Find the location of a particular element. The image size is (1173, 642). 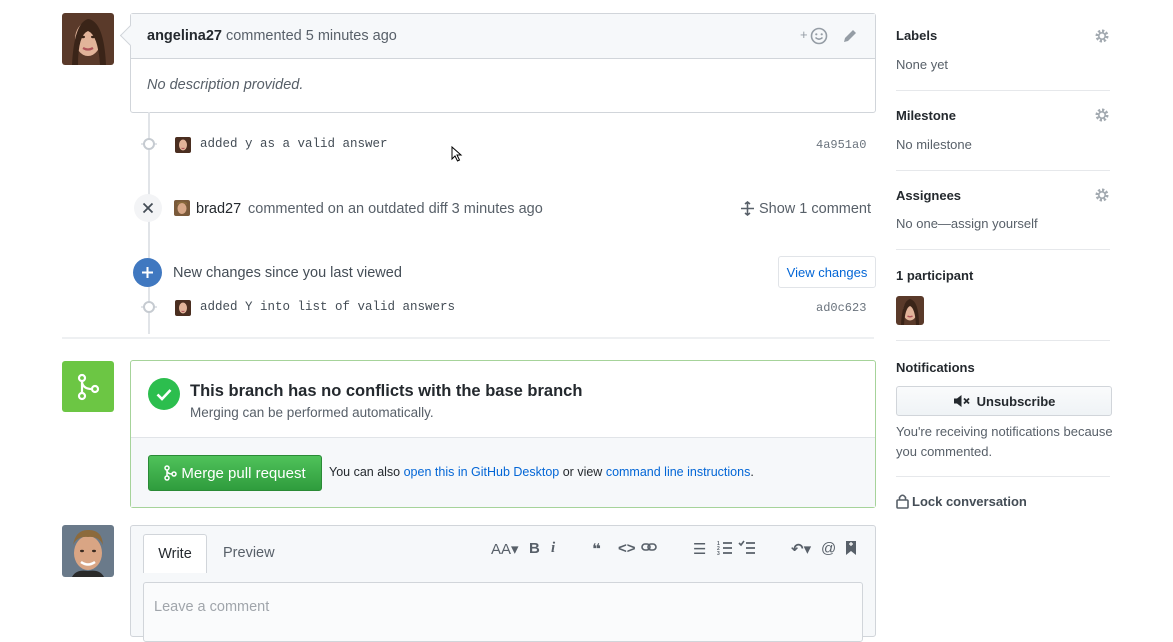

edit-pencil-icon is located at coordinates (850, 37).